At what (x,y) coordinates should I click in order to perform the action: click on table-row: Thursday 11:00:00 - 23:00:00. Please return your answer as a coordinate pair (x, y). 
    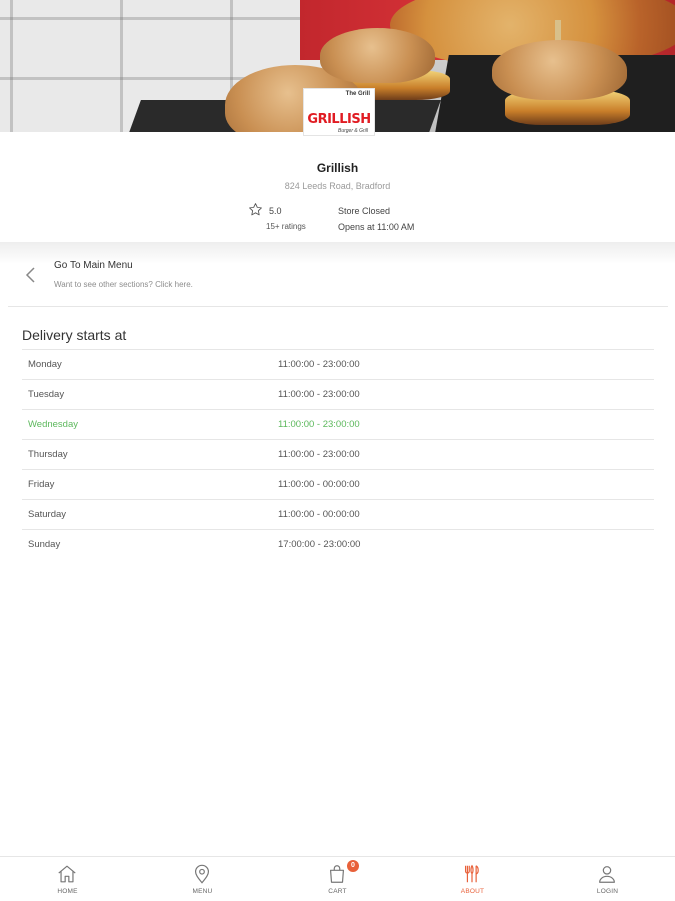
    Looking at the image, I should click on (338, 454).